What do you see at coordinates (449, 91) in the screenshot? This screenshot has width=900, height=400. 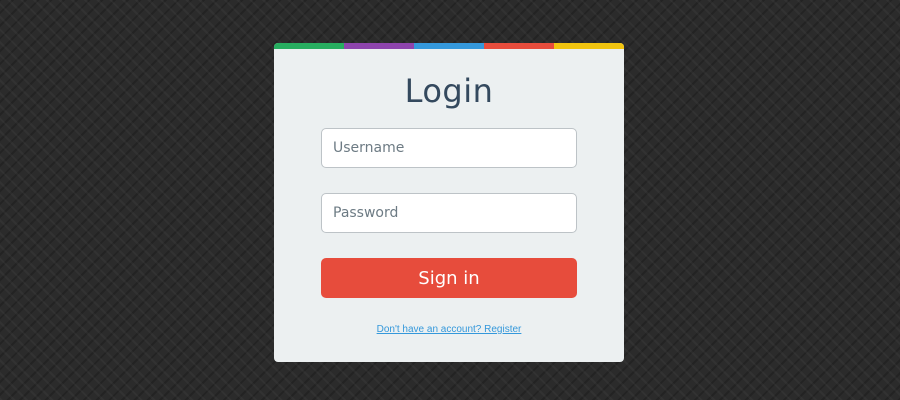 I see `login-title: Login` at bounding box center [449, 91].